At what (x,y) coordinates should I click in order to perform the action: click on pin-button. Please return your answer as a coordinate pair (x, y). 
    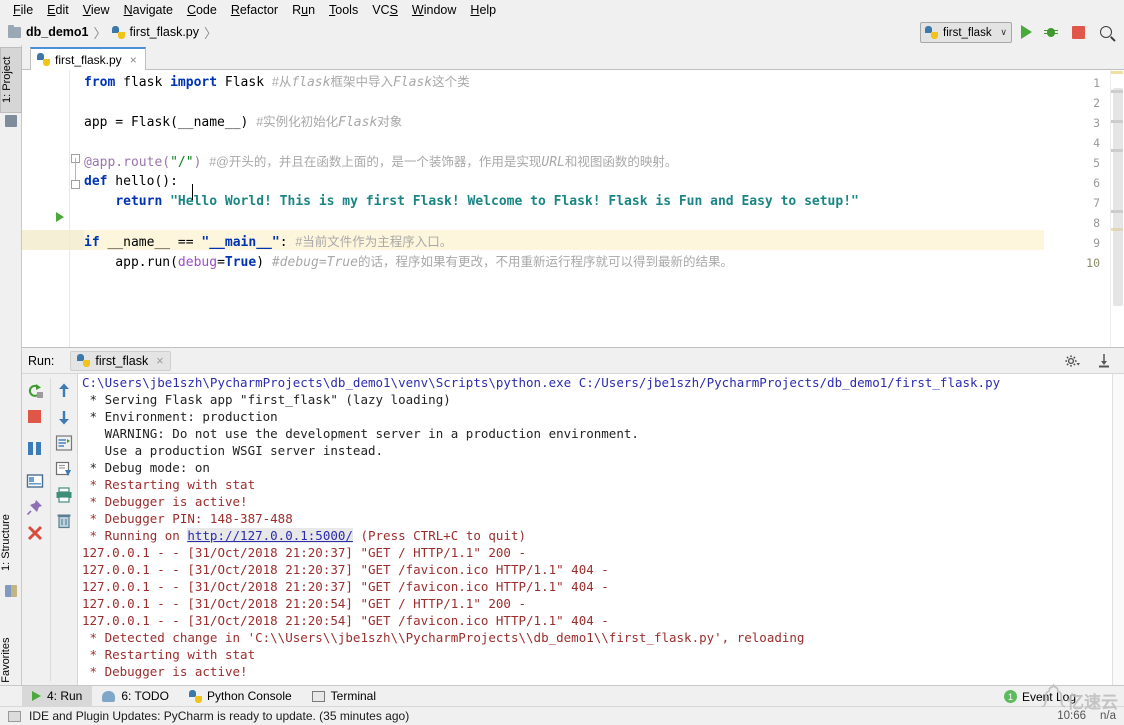
    Looking at the image, I should click on (36, 507).